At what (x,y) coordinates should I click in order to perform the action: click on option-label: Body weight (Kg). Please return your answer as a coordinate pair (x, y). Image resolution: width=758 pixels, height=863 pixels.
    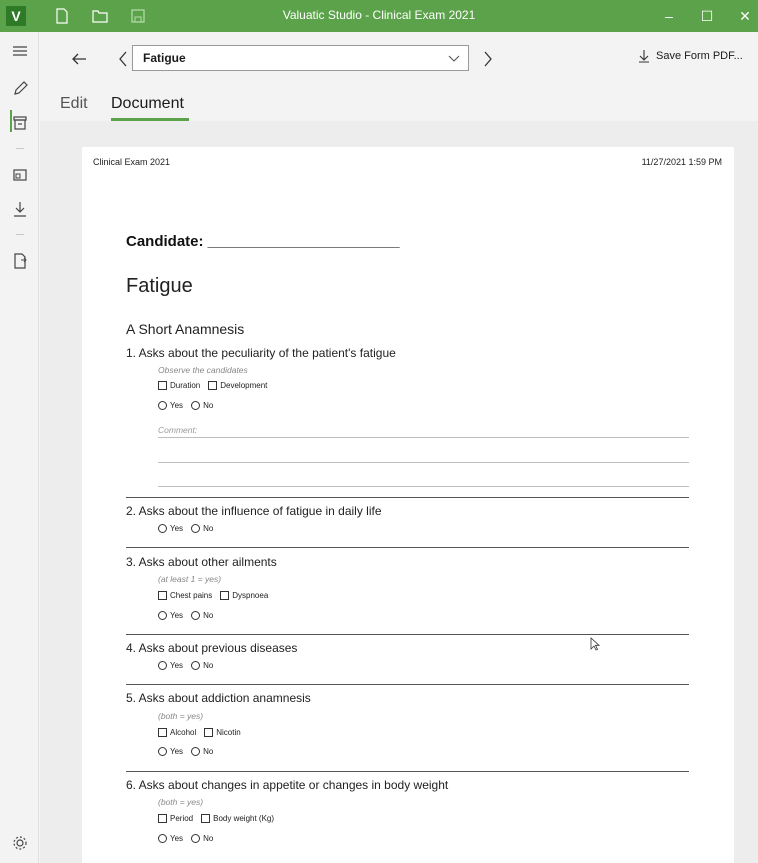
    Looking at the image, I should click on (244, 818).